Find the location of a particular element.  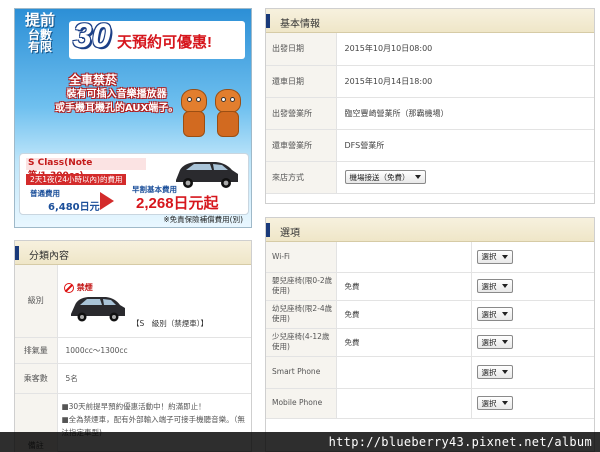

table-row: 還車日期 2015年10月14日18:00 is located at coordinates (430, 81).